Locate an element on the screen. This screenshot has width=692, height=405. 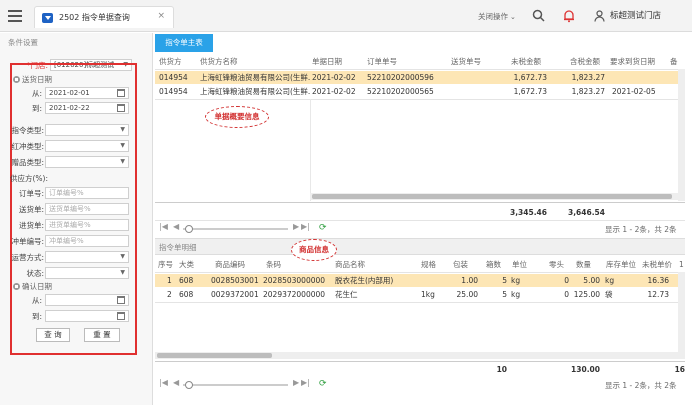
gift-type-label: 赠品类型: is located at coordinates (27, 162).